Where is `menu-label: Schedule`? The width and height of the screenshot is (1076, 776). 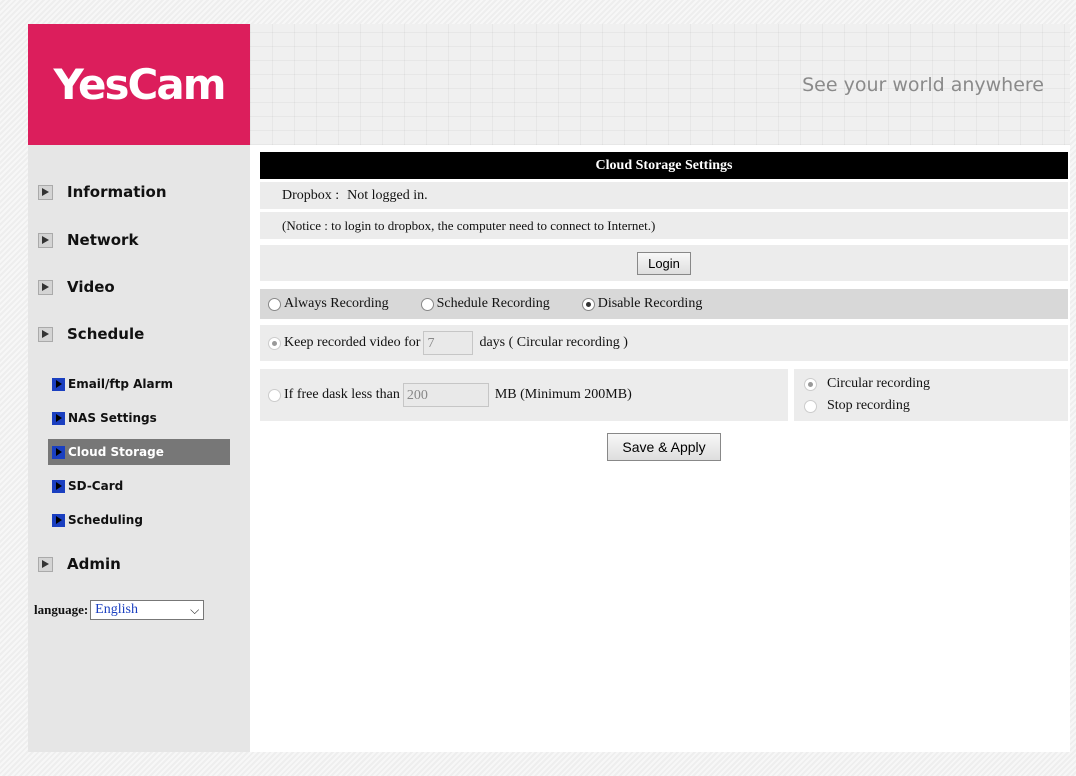 menu-label: Schedule is located at coordinates (106, 334).